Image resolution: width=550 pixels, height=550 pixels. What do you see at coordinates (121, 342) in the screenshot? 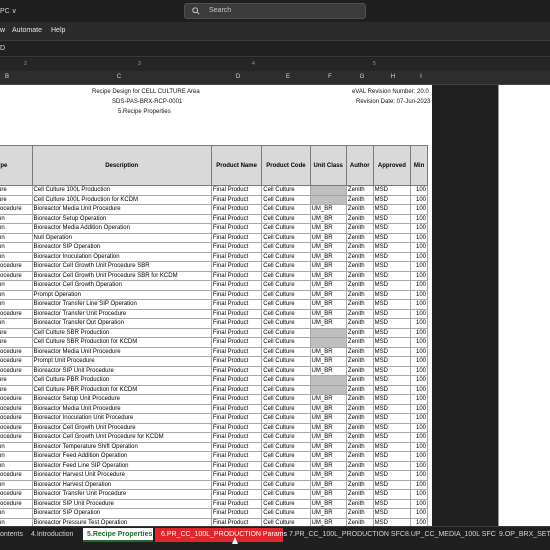
I see `description-cell: Cell Culture SBR Production for KCDM` at bounding box center [121, 342].